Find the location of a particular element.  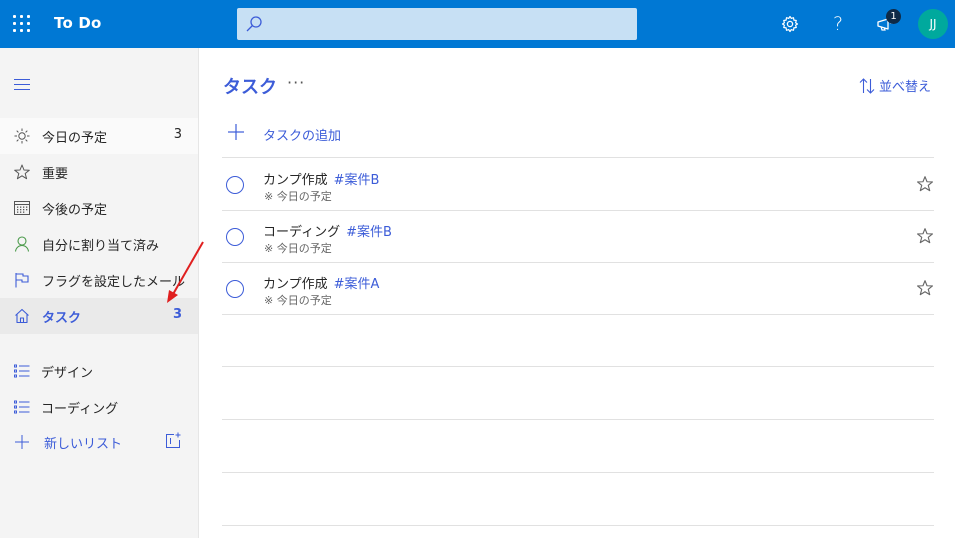

sidebar-item-label: コーディング is located at coordinates (80, 409).